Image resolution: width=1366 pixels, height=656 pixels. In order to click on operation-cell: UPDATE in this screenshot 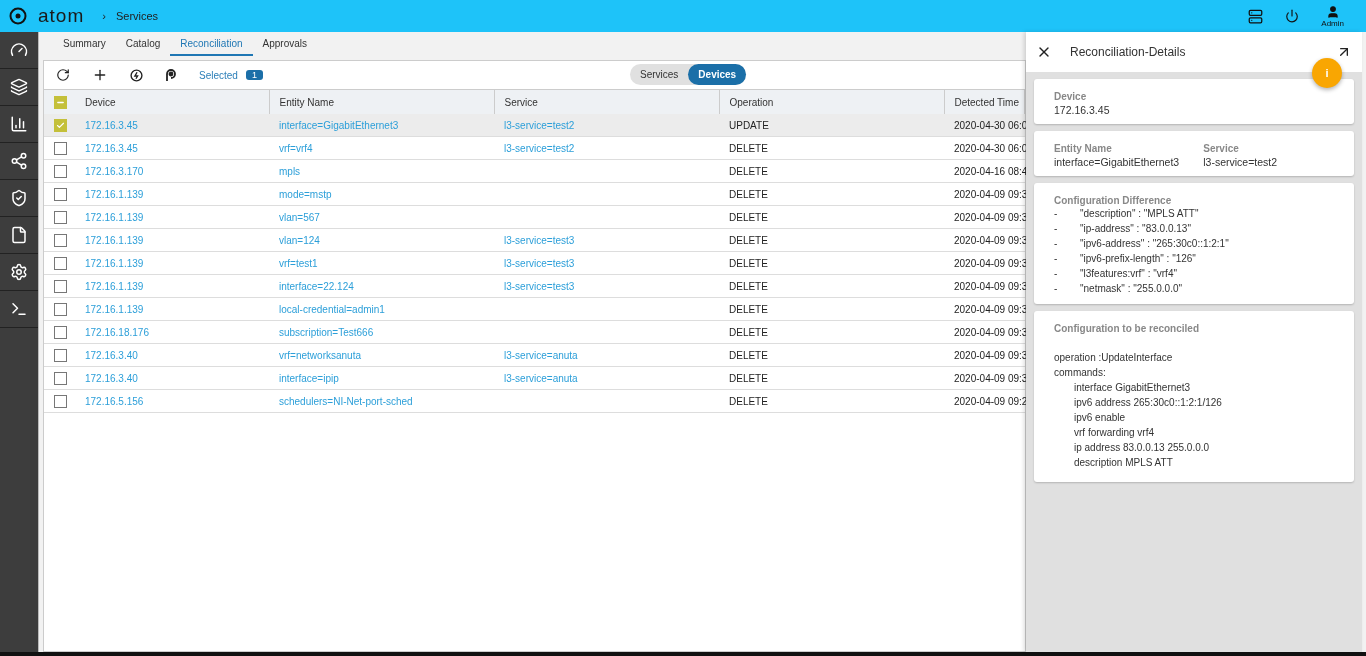, I will do `click(749, 125)`.